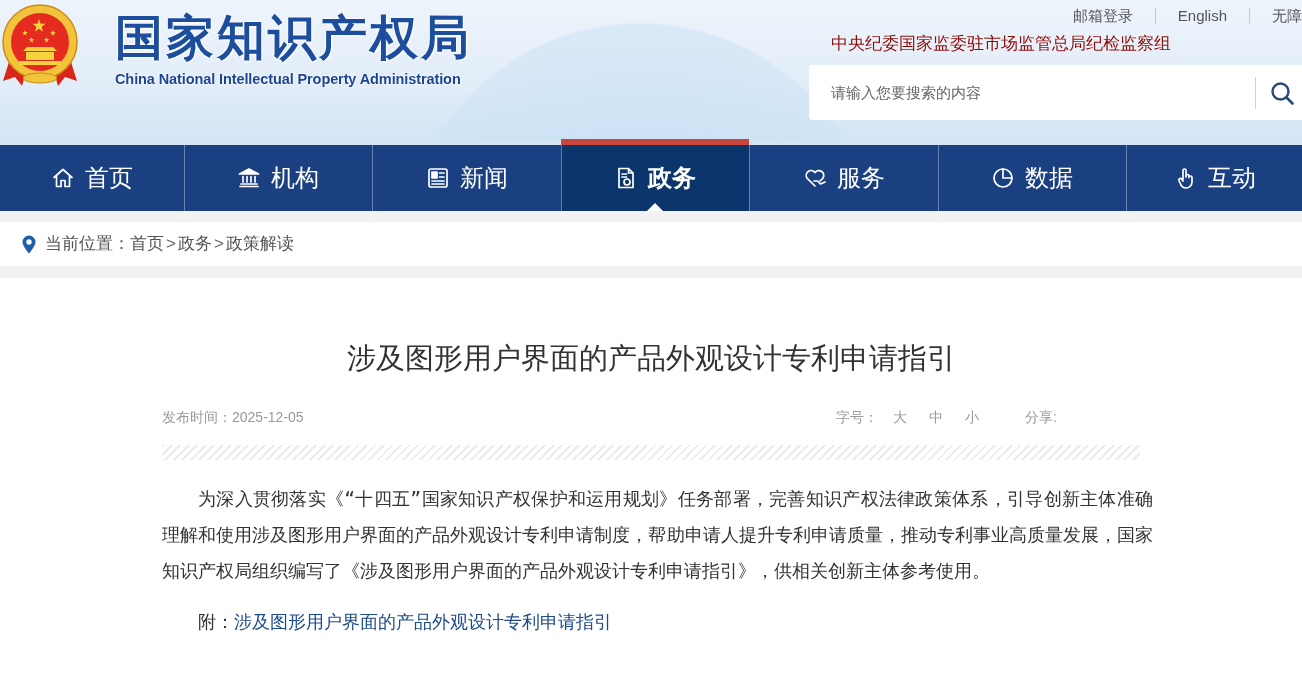  I want to click on article-paragraph: 为深入贯彻落实《“十四五”国家知识产权保护和运用规划》任务部署，完善知识产权法律政策体系，引导创新主体准确理解和使用涉及图形用户界面的产品外观设计专利申请制度，帮助申请人提升专利申请质量，推动专利事业高质量发展，国家知识产权局组织编写了《涉及图形用户界面的产品外观设计专利申请指引》，供相关创新主体参考使用。, so click(657, 535).